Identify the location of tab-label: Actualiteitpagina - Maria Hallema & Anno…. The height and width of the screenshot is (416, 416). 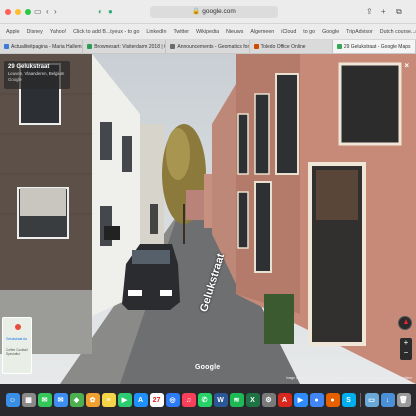
(47, 46).